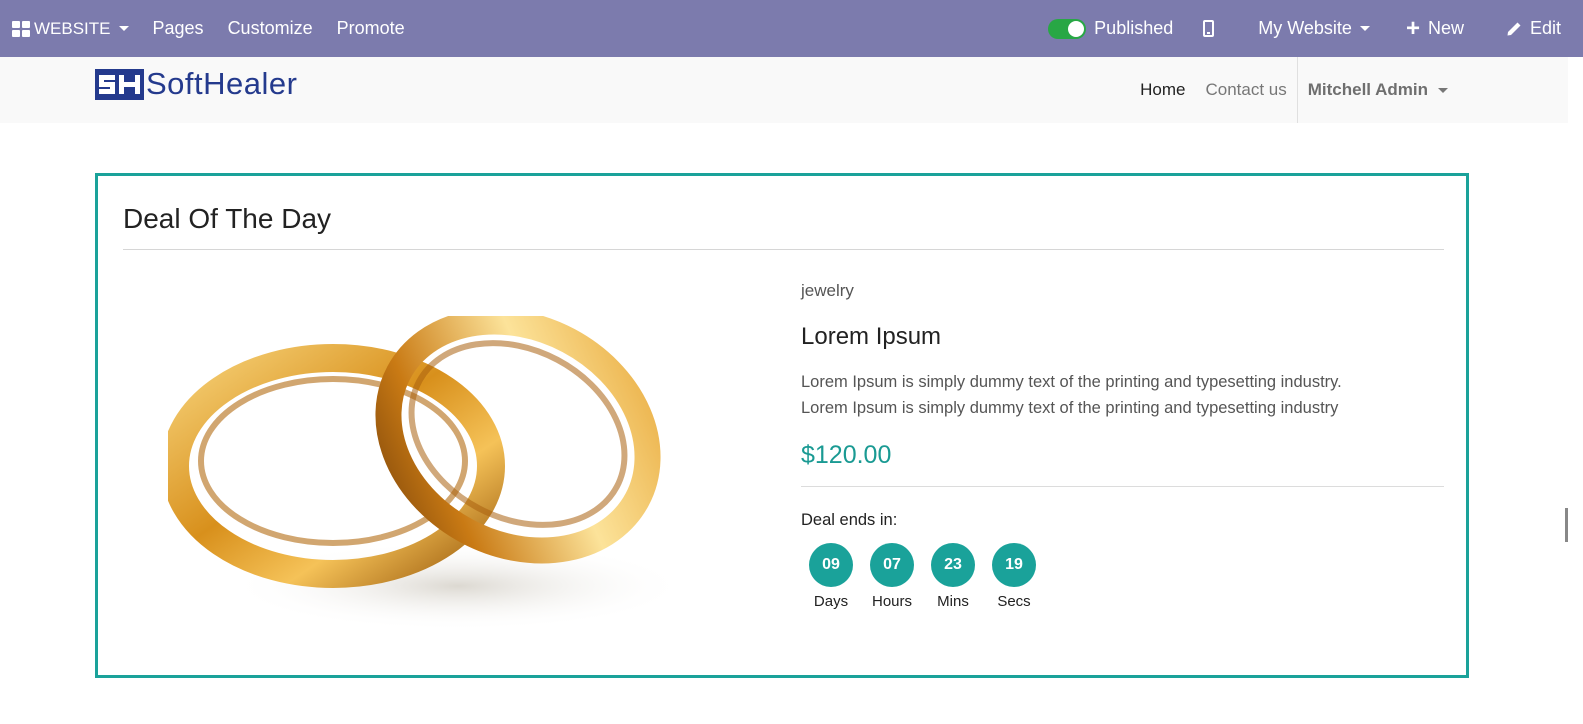 Image resolution: width=1583 pixels, height=724 pixels. Describe the element at coordinates (831, 601) in the screenshot. I see `countdown-label: Days` at that location.